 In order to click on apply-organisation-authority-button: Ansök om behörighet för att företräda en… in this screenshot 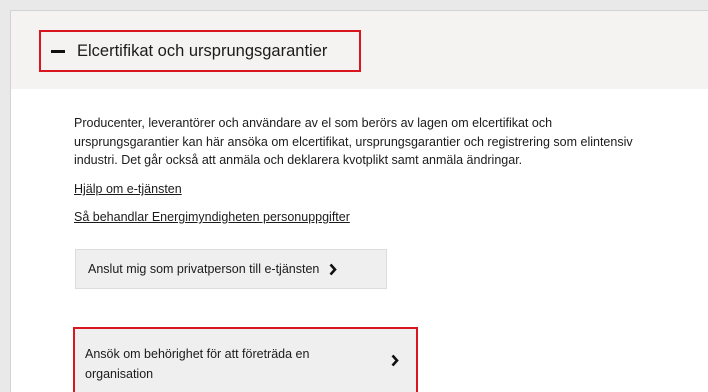, I will do `click(245, 360)`.